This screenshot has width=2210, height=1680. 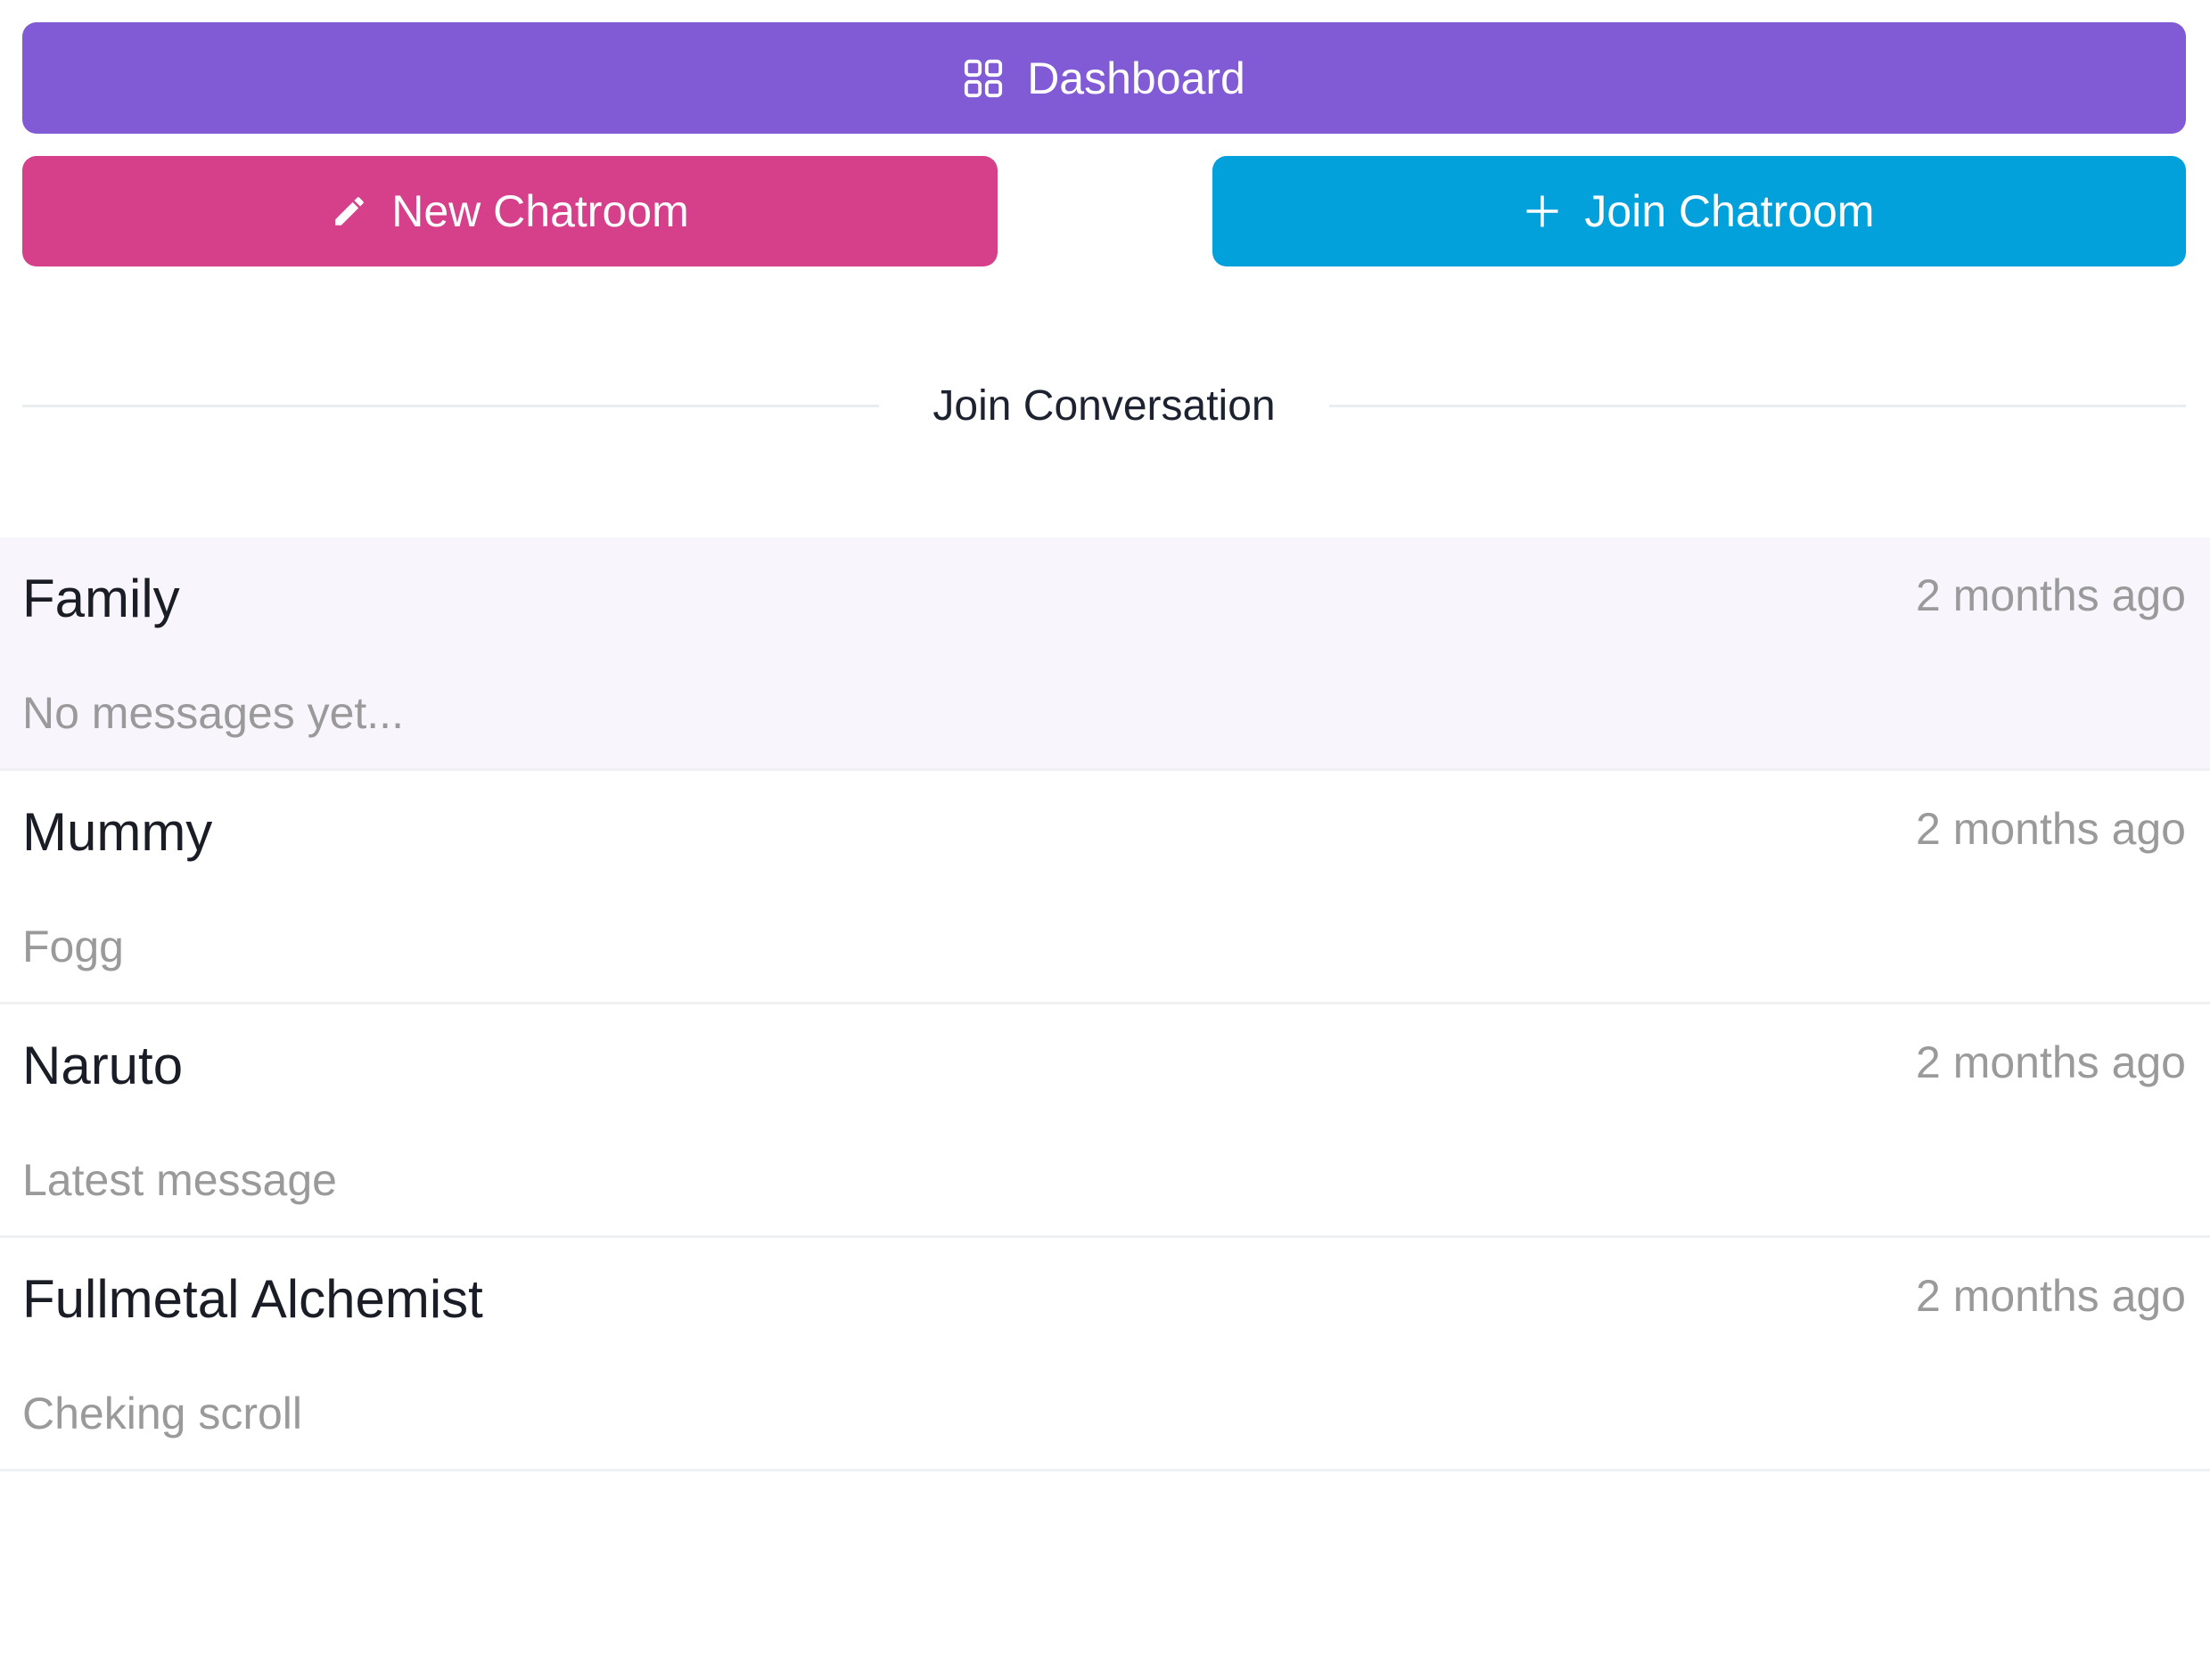 I want to click on chatroom-last-message: Fogg, so click(x=73, y=947).